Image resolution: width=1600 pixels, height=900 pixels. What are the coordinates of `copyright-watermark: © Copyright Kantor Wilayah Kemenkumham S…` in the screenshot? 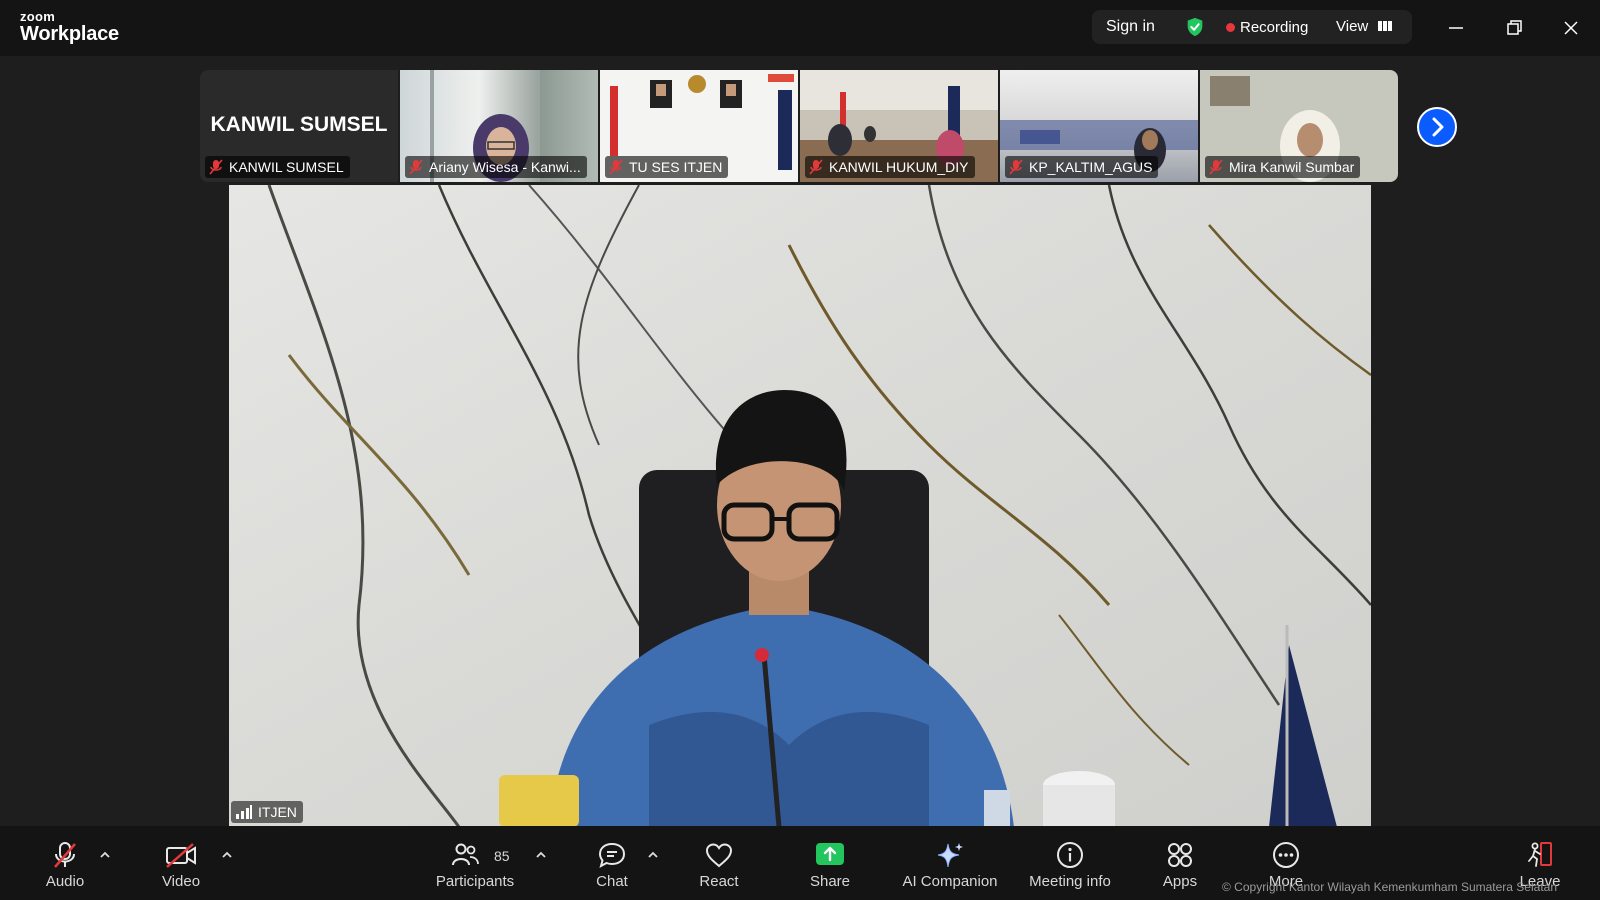 It's located at (1389, 887).